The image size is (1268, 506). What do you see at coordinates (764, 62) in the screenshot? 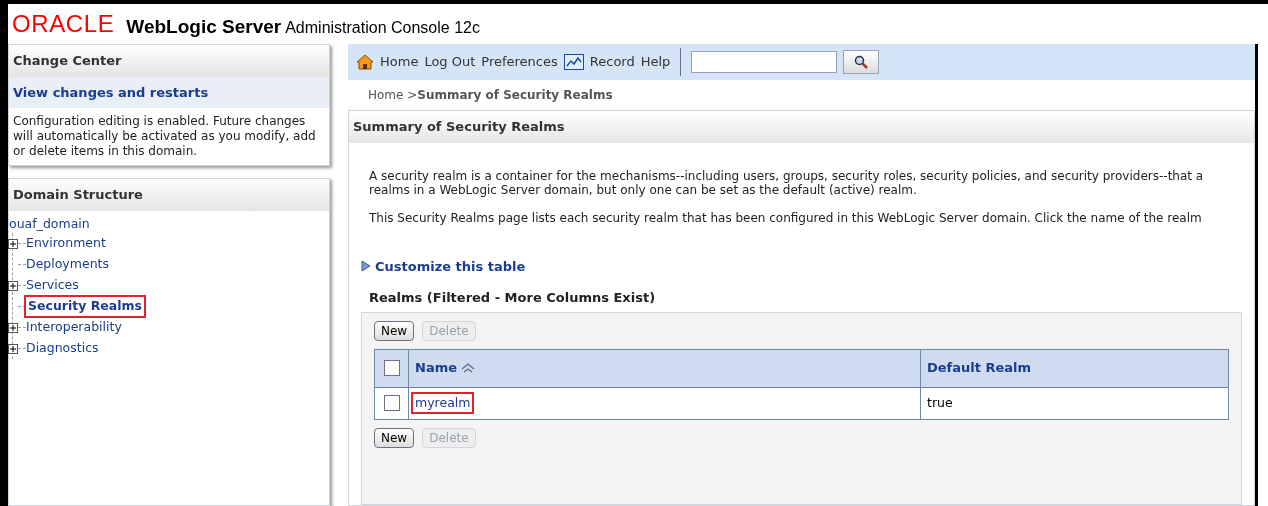
I see `search-field` at bounding box center [764, 62].